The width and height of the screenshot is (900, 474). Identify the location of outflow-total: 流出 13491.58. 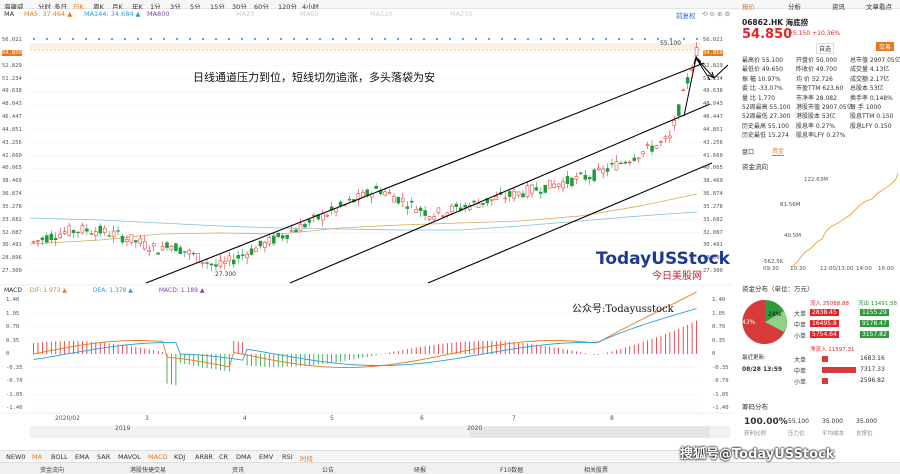
(877, 304).